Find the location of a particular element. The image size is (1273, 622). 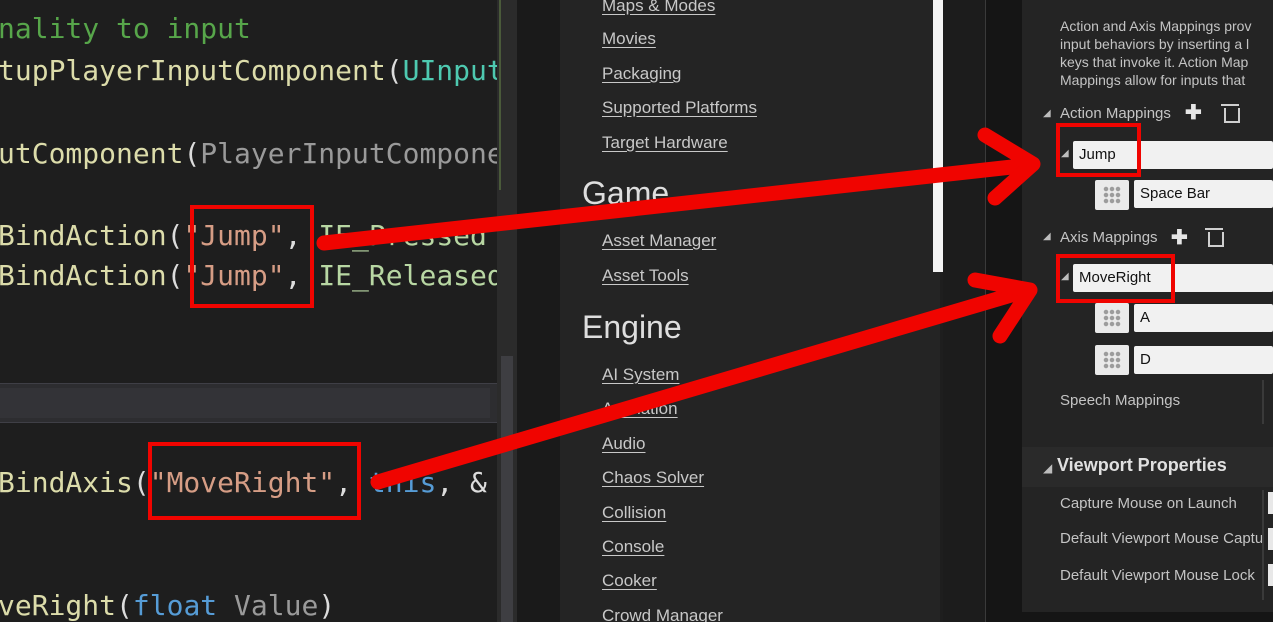

arrow-jump-line is located at coordinates (677, 204).